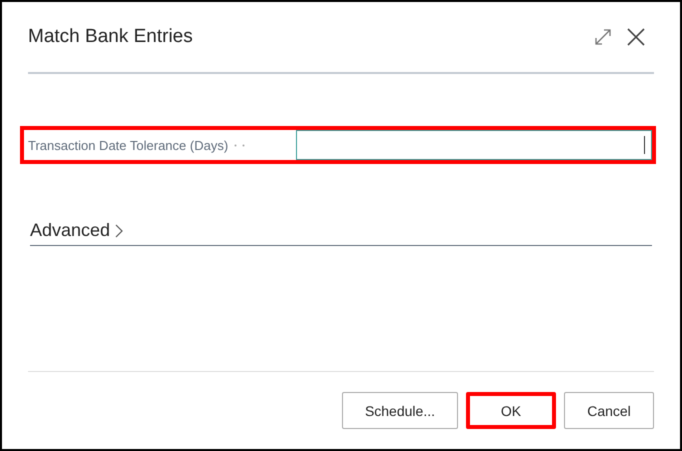  Describe the element at coordinates (511, 410) in the screenshot. I see `dialog-button: OK` at that location.